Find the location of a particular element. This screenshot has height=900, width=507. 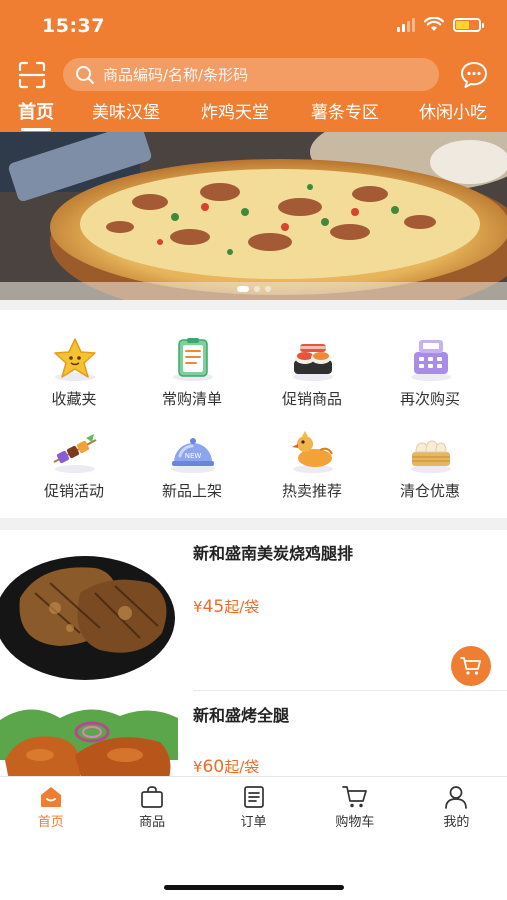

search-input: 商品编码/名称/条形码 is located at coordinates (251, 74).